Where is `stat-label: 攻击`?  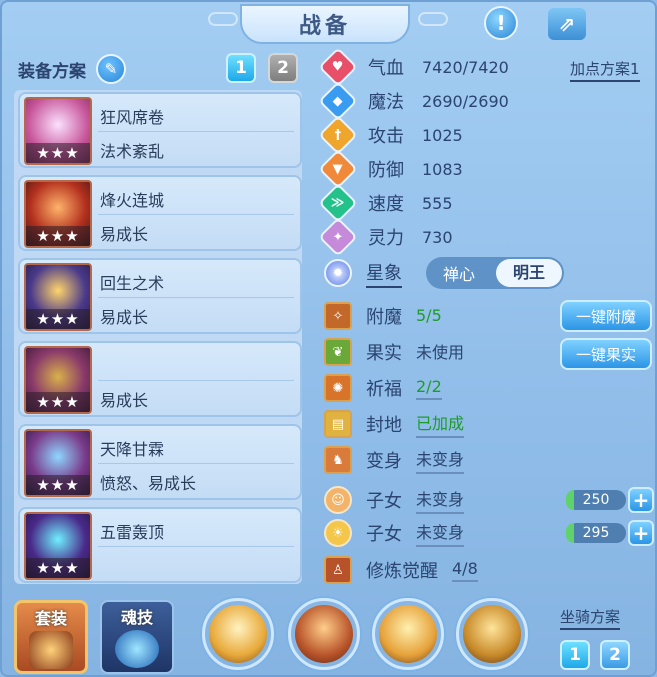
stat-label: 攻击 is located at coordinates (386, 136).